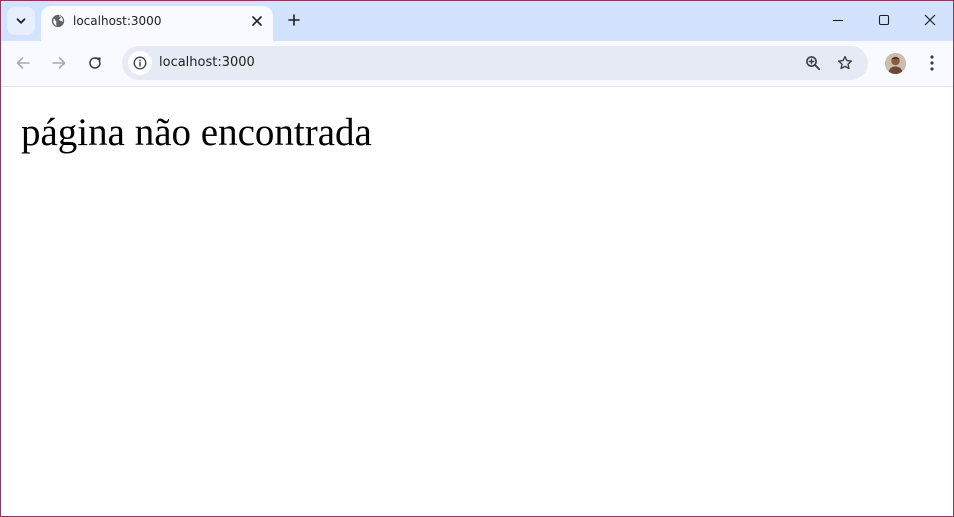 The height and width of the screenshot is (517, 954). I want to click on avatar, so click(895, 63).